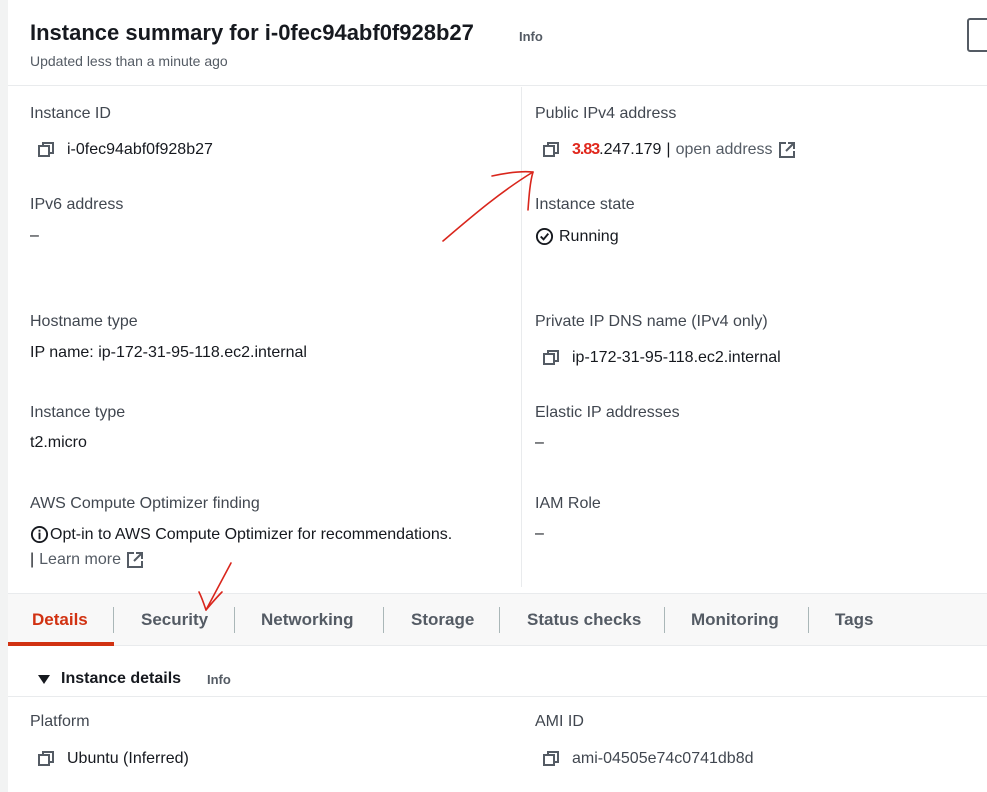 This screenshot has width=987, height=792. Describe the element at coordinates (676, 357) in the screenshot. I see `private-dns-value: ip-172-31-95-118.ec2.internal` at that location.